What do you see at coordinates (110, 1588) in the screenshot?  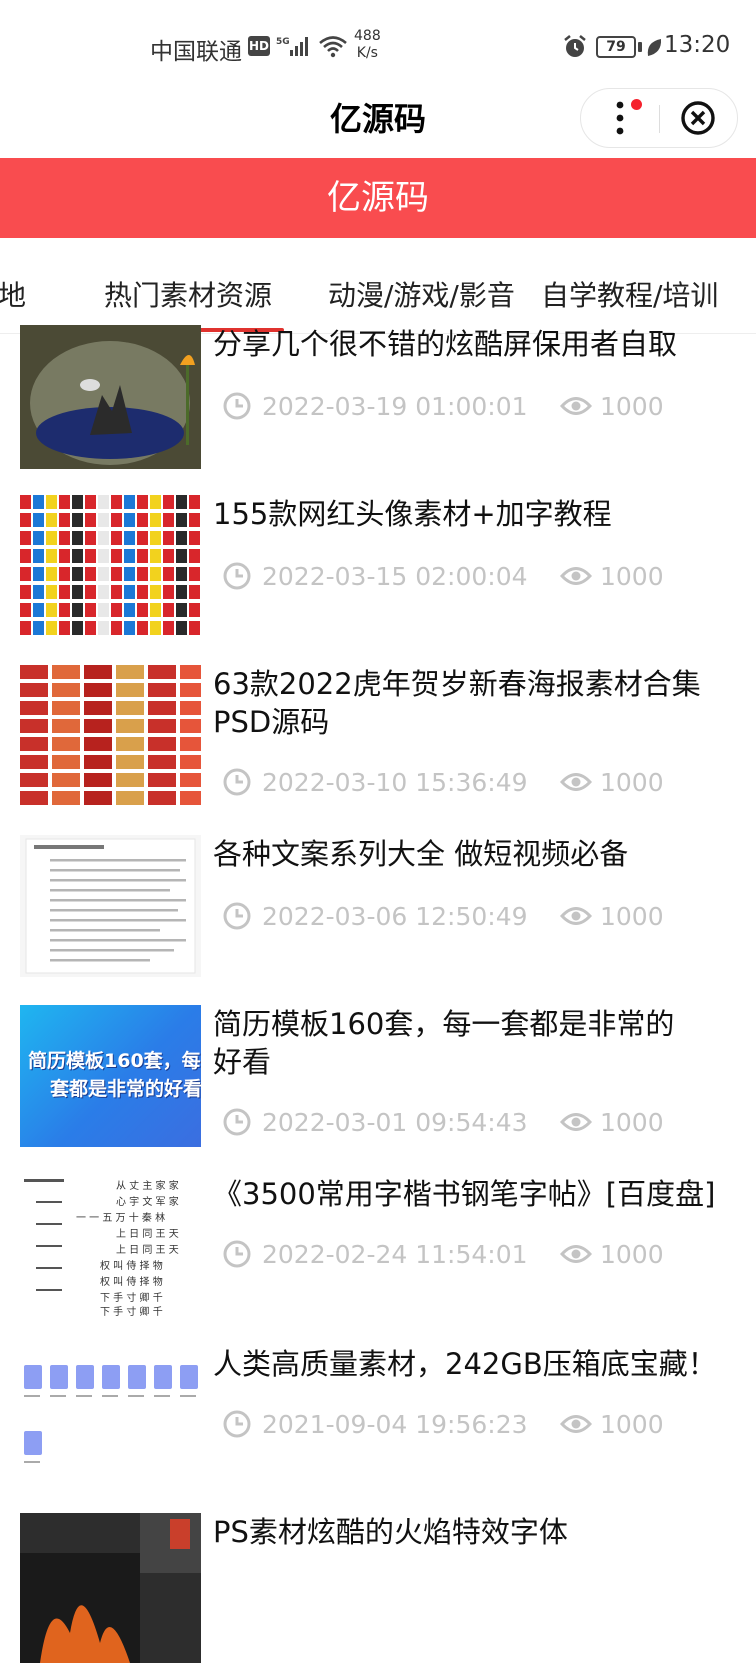 I see `thumbnail-ps-flame` at bounding box center [110, 1588].